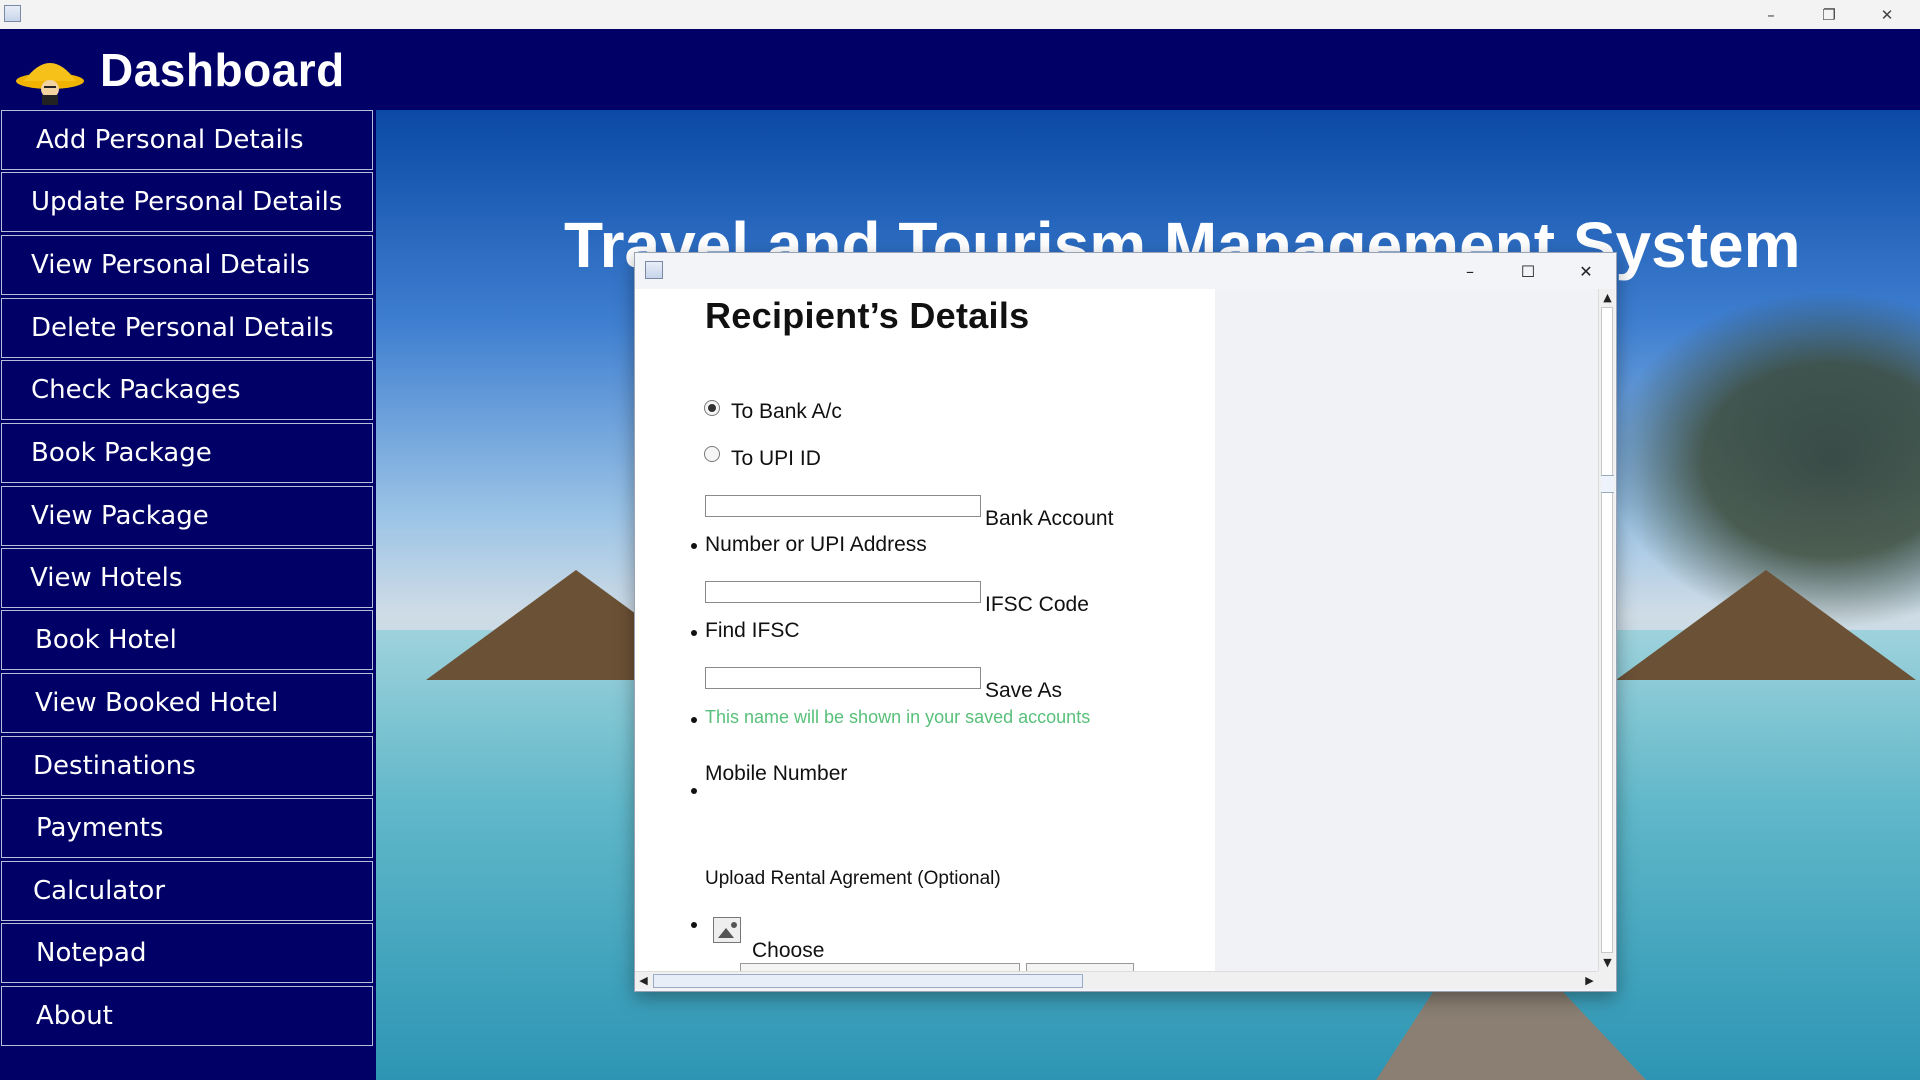  What do you see at coordinates (868, 981) in the screenshot?
I see `horizontal-scroll-thumb` at bounding box center [868, 981].